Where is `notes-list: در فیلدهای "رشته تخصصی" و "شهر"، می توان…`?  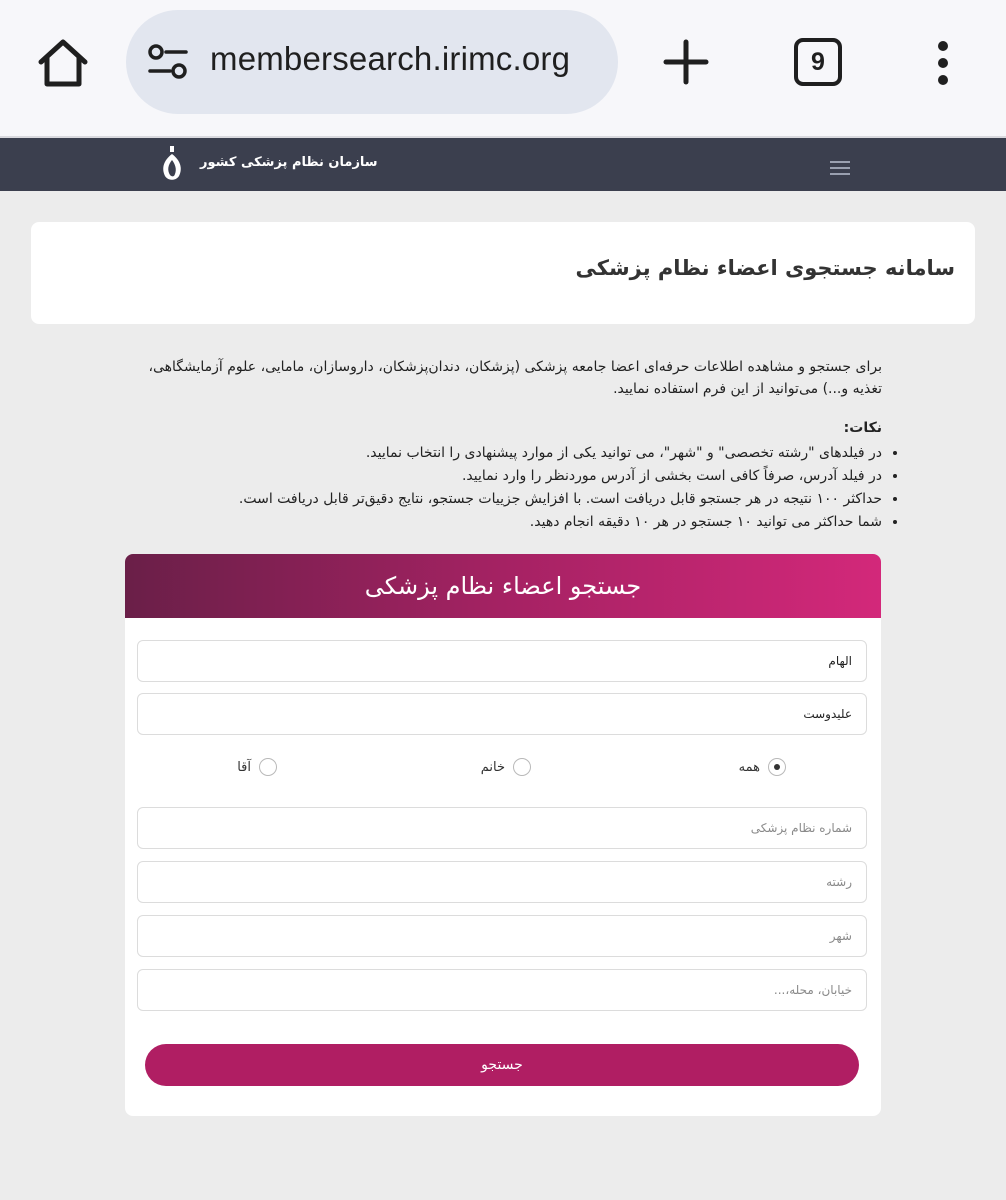
notes-list: در فیلدهای "رشته تخصصی" و "شهر"، می توان… is located at coordinates (511, 488).